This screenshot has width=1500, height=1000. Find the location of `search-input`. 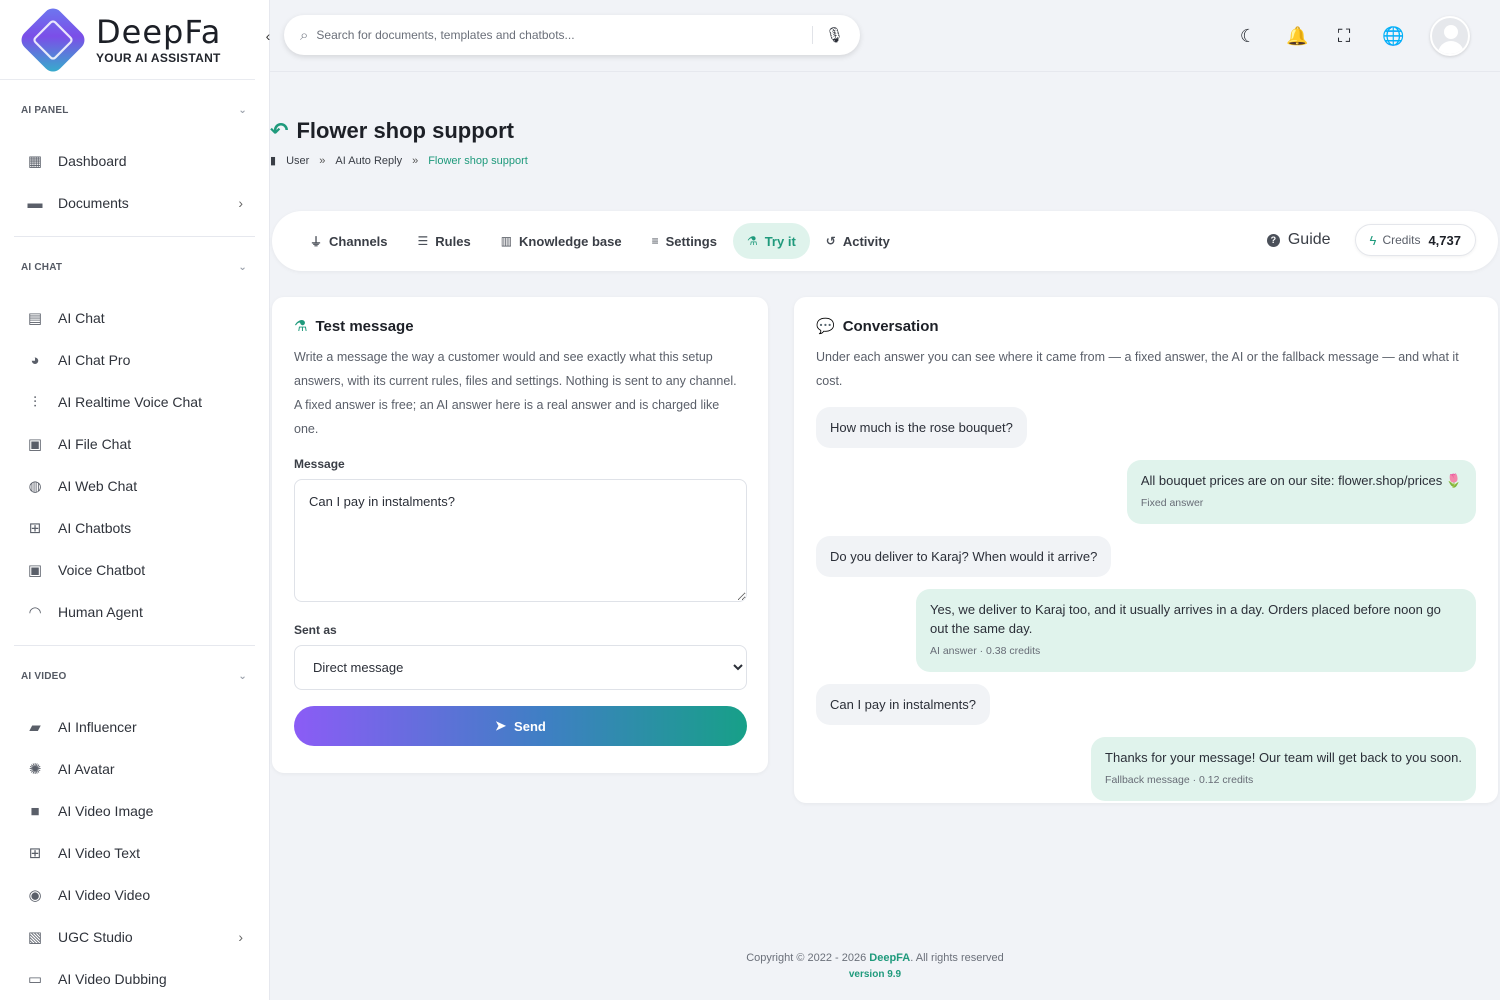

search-input is located at coordinates (564, 35).